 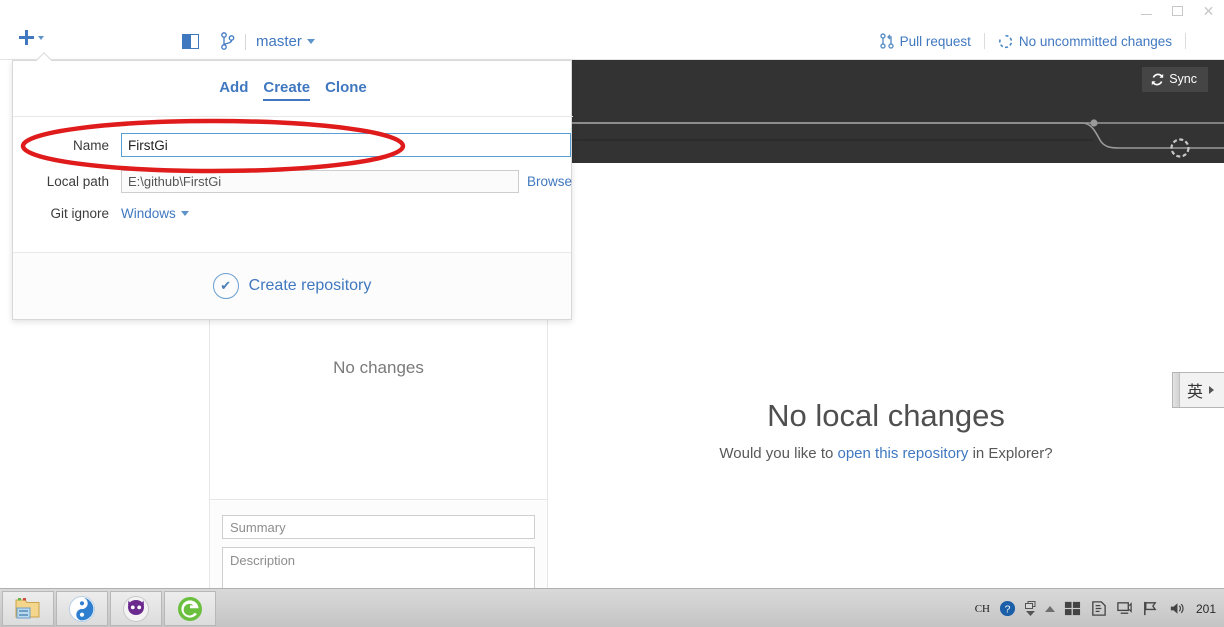 I want to click on create-repository-button: ✔ Create repository, so click(x=292, y=286).